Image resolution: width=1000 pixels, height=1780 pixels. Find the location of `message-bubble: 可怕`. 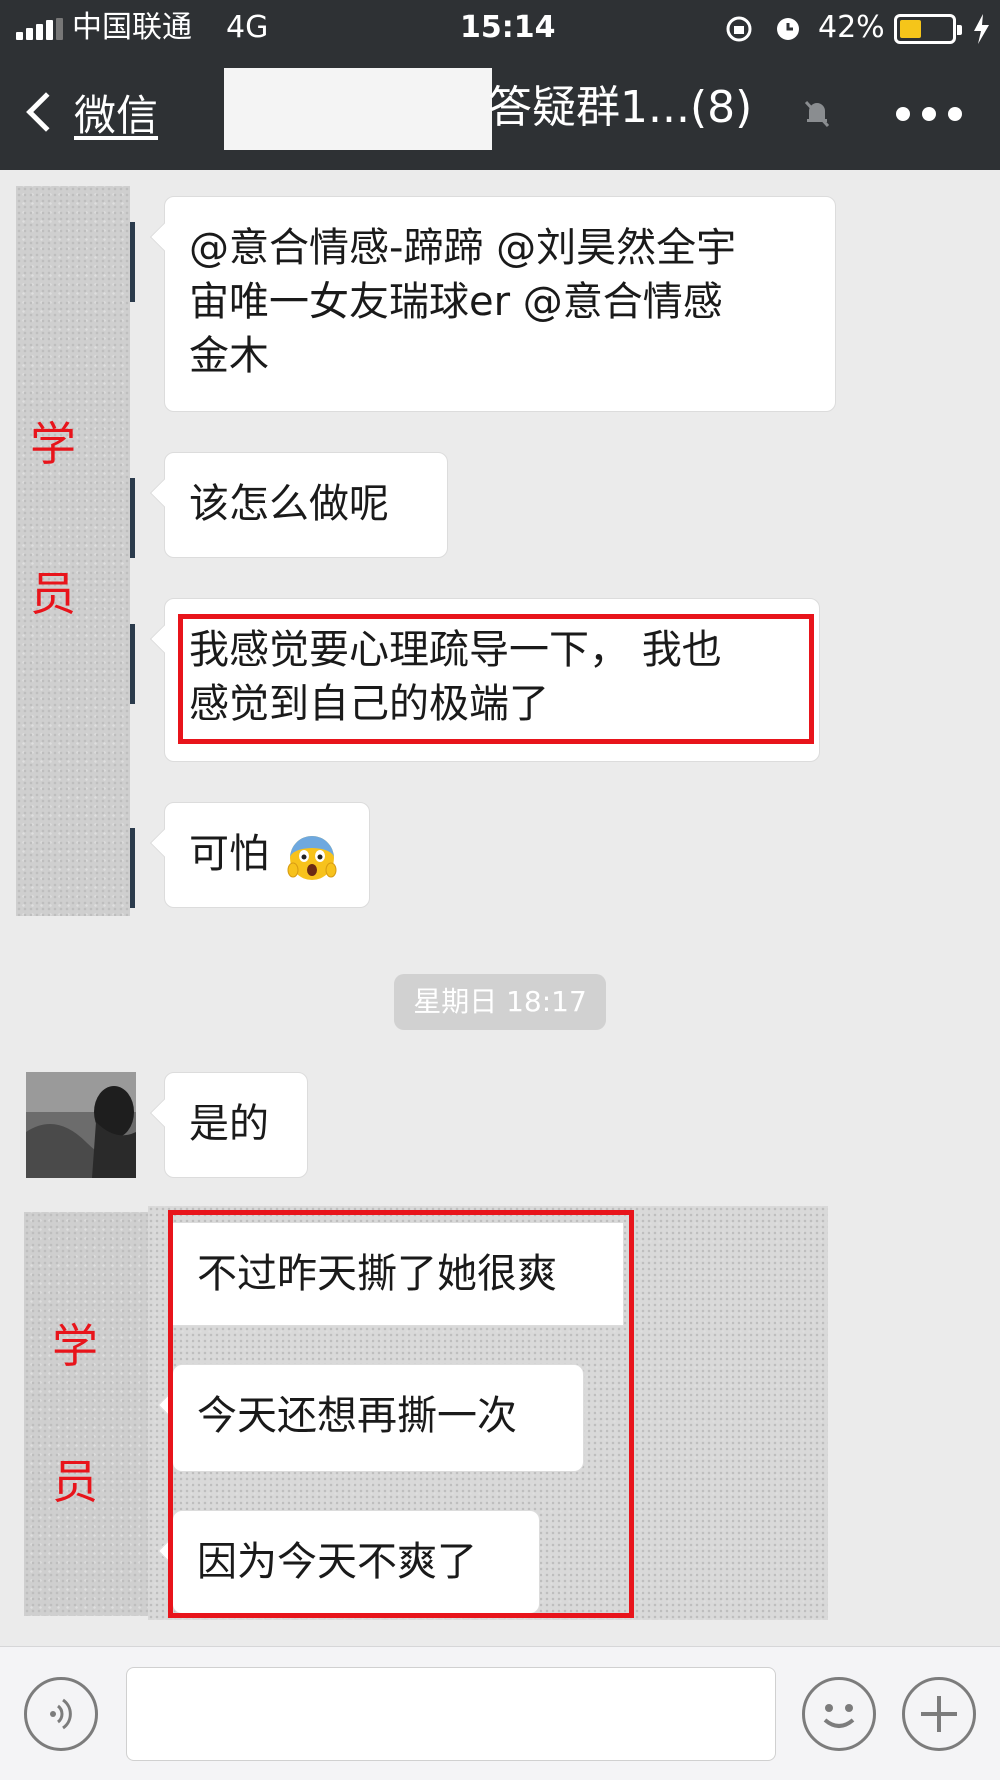

message-bubble: 可怕 is located at coordinates (259, 855).